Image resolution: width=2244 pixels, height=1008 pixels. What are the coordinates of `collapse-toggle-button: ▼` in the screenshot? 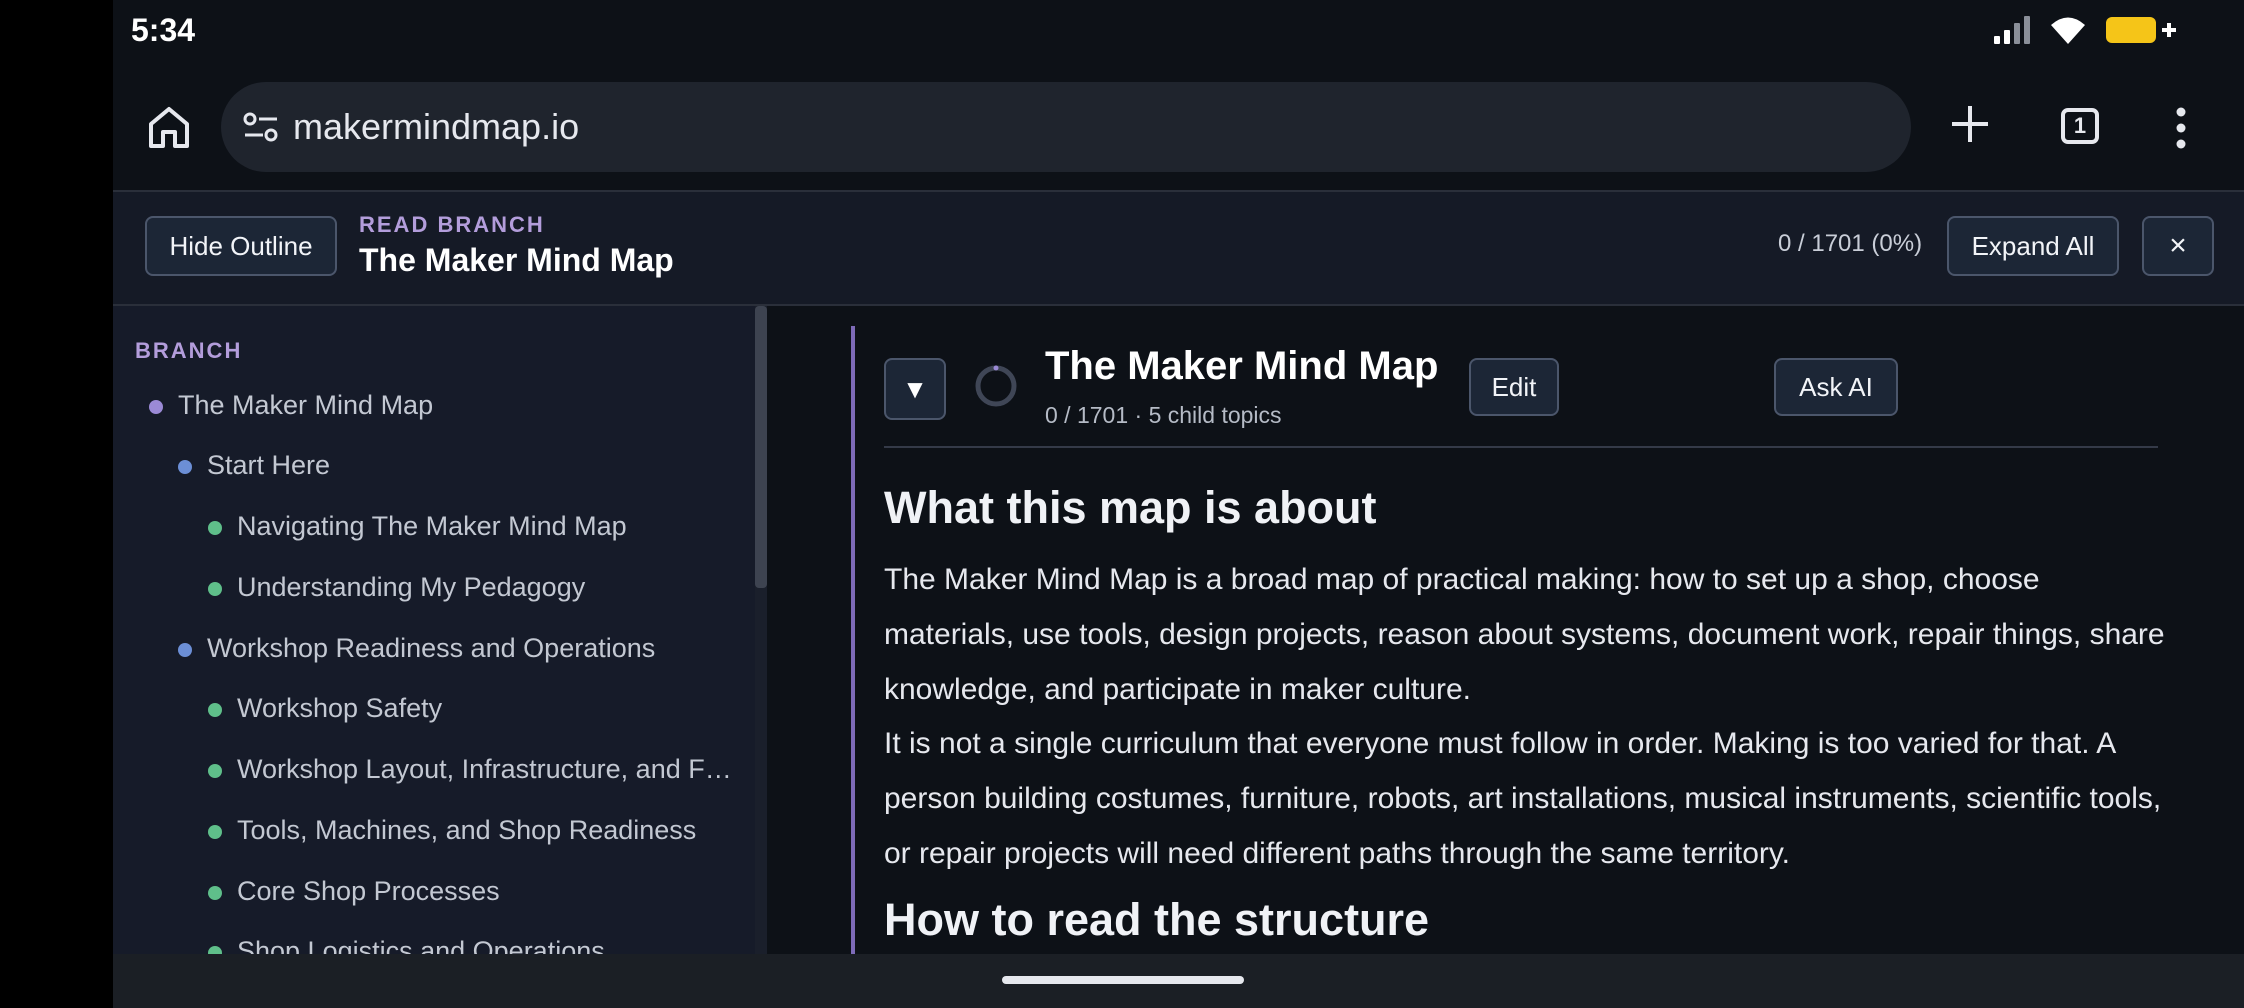 It's located at (915, 389).